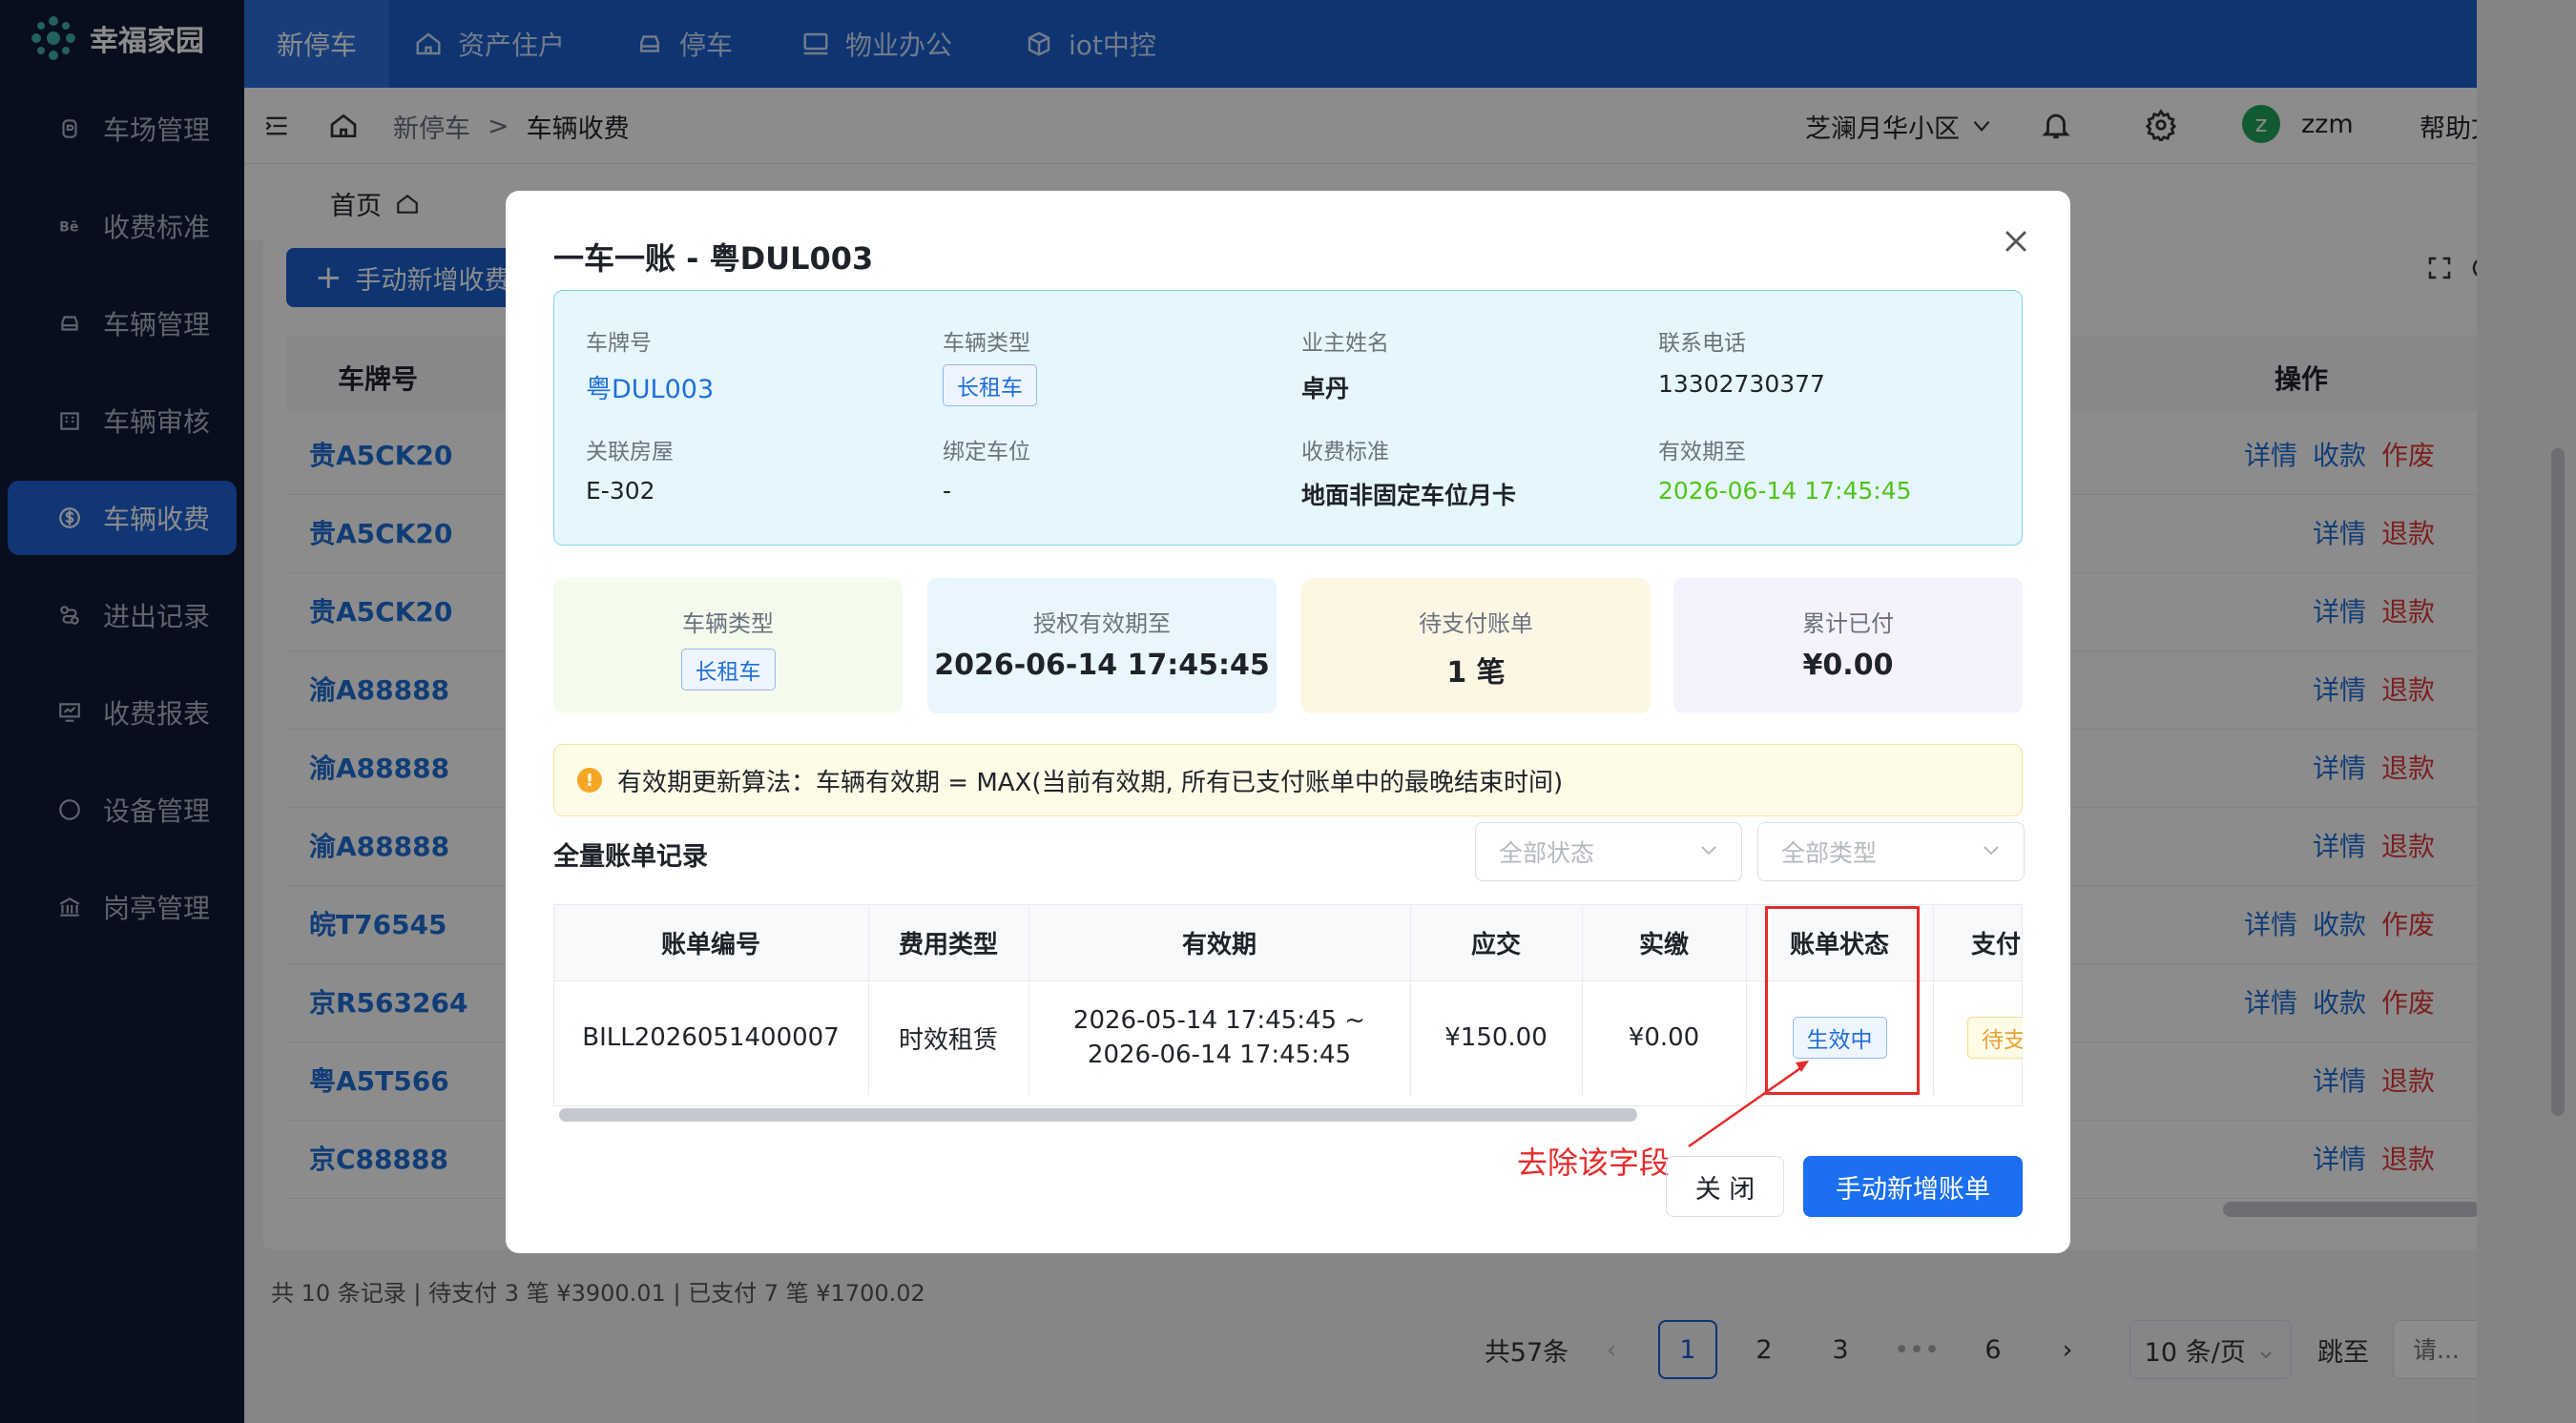 The image size is (2576, 1423). I want to click on close-button: 关 闭, so click(1725, 1186).